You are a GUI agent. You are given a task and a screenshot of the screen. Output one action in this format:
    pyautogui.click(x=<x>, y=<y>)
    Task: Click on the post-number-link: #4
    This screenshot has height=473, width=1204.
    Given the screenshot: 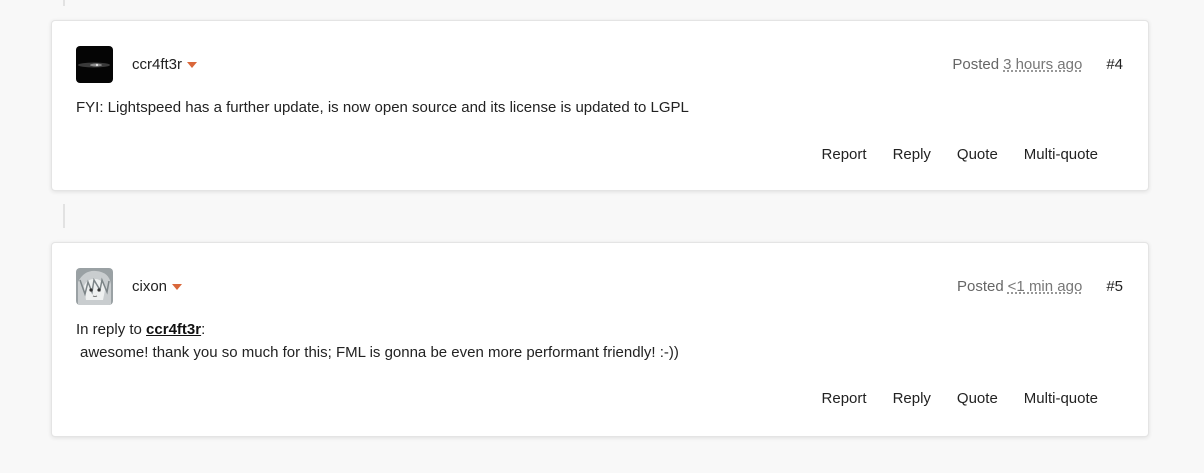 What is the action you would take?
    pyautogui.click(x=1114, y=64)
    